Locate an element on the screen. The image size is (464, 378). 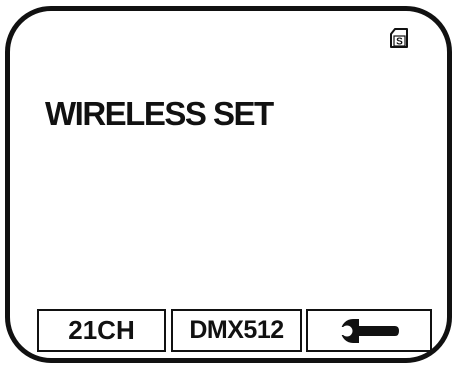
s-card-icon-letter: S is located at coordinates (399, 42).